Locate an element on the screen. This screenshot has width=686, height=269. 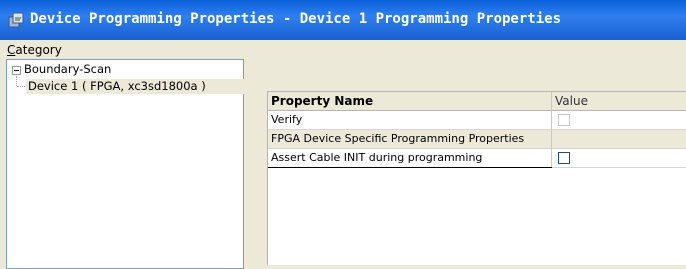
property-name: Assert Cable INIT during programming is located at coordinates (410, 158).